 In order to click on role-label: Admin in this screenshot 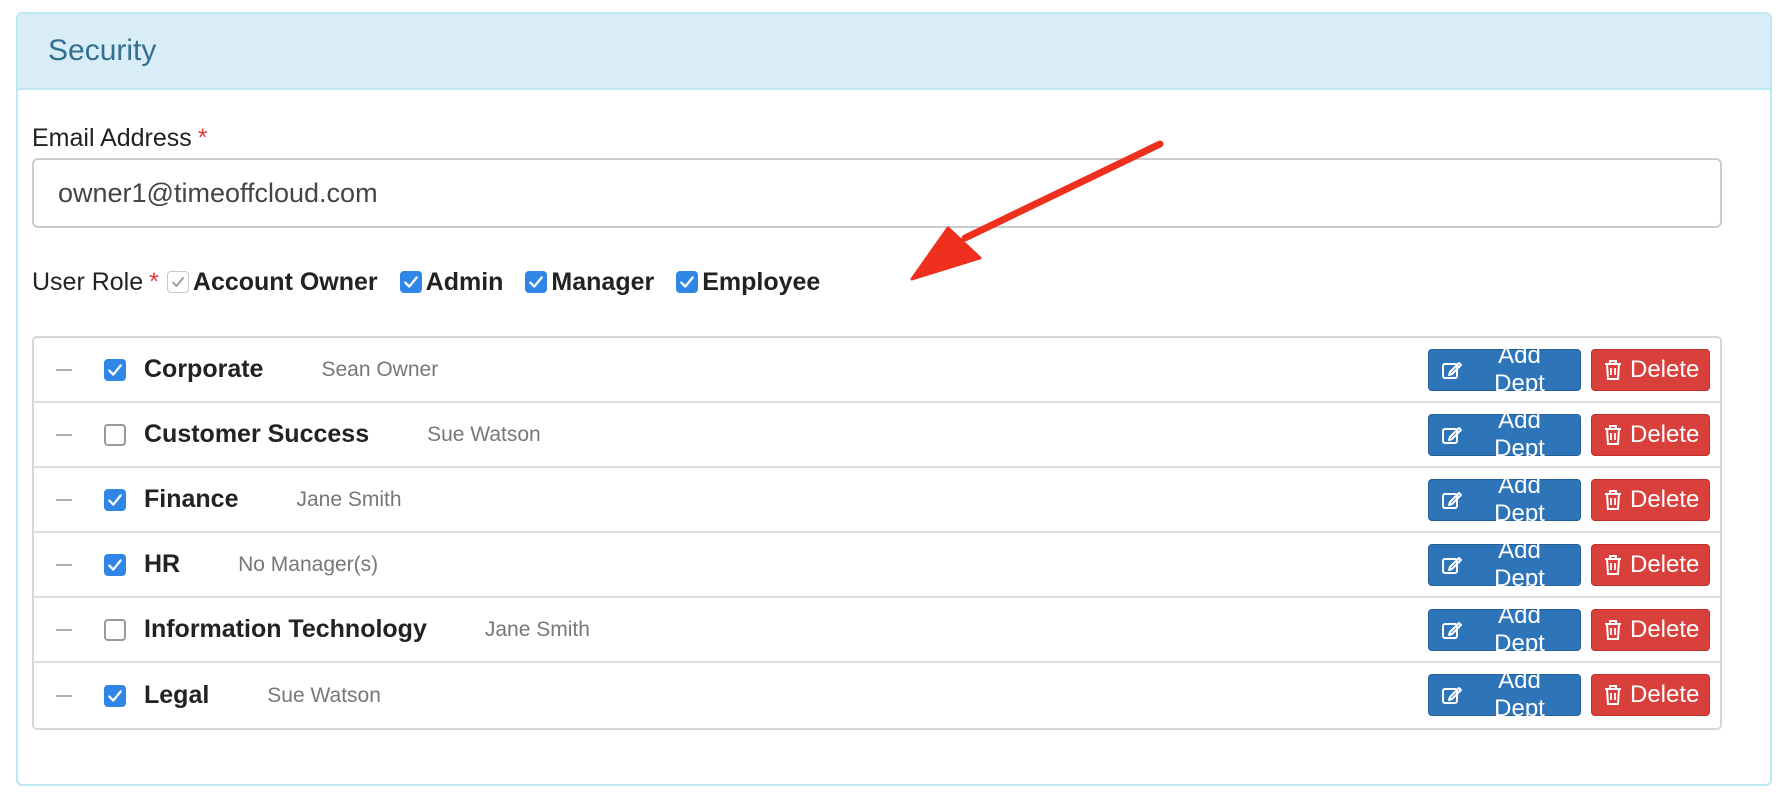, I will do `click(464, 281)`.